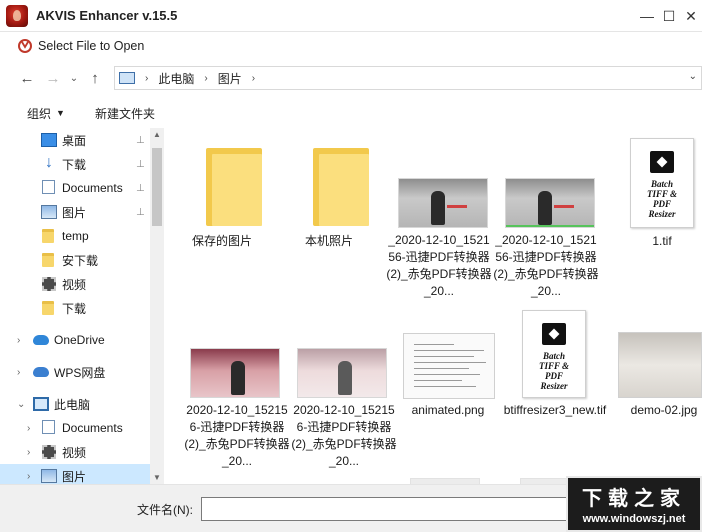 The width and height of the screenshot is (702, 532). Describe the element at coordinates (46, 113) in the screenshot. I see `organize-button: 组织 ▼` at that location.